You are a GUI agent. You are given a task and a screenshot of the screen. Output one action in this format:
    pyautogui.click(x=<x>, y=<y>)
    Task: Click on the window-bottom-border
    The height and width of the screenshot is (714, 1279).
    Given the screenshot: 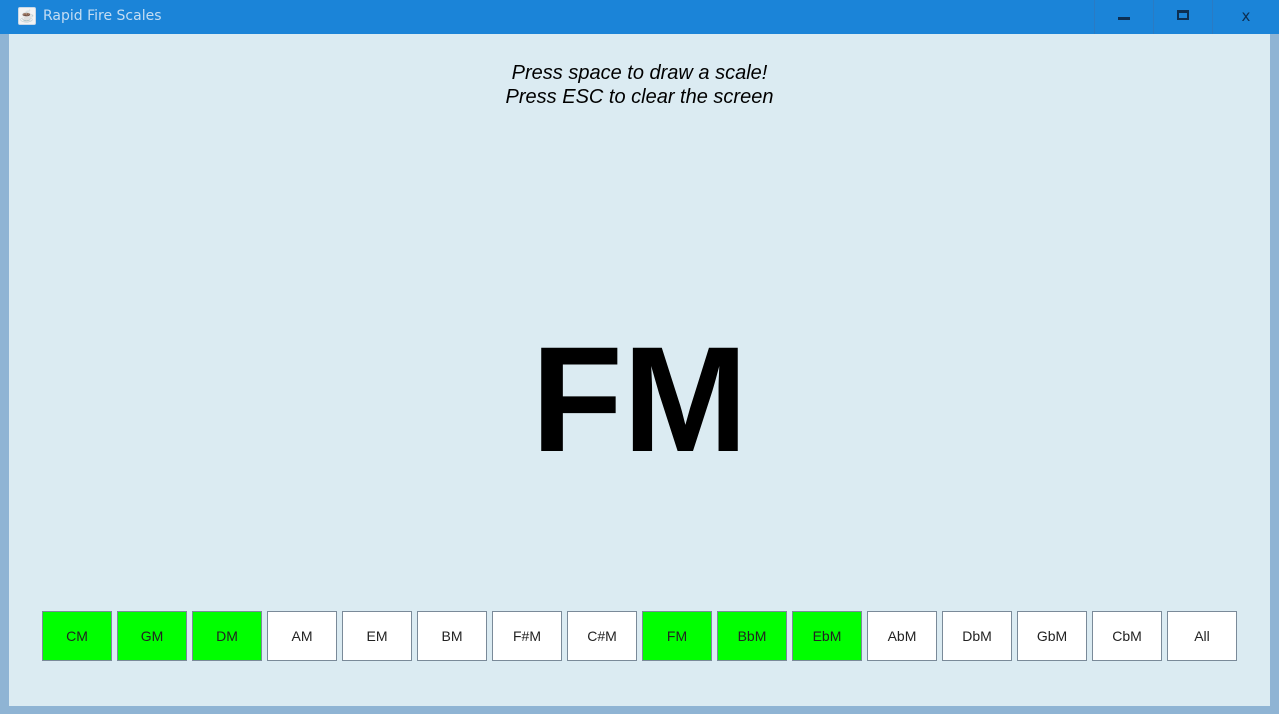 What is the action you would take?
    pyautogui.click(x=639, y=710)
    